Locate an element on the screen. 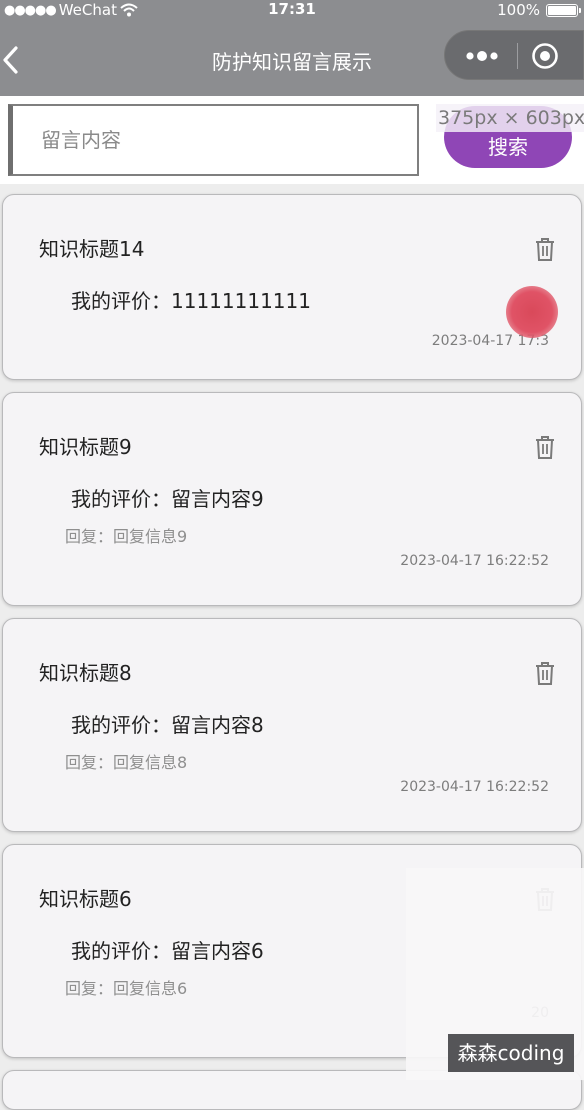  more-button is located at coordinates (482, 56).